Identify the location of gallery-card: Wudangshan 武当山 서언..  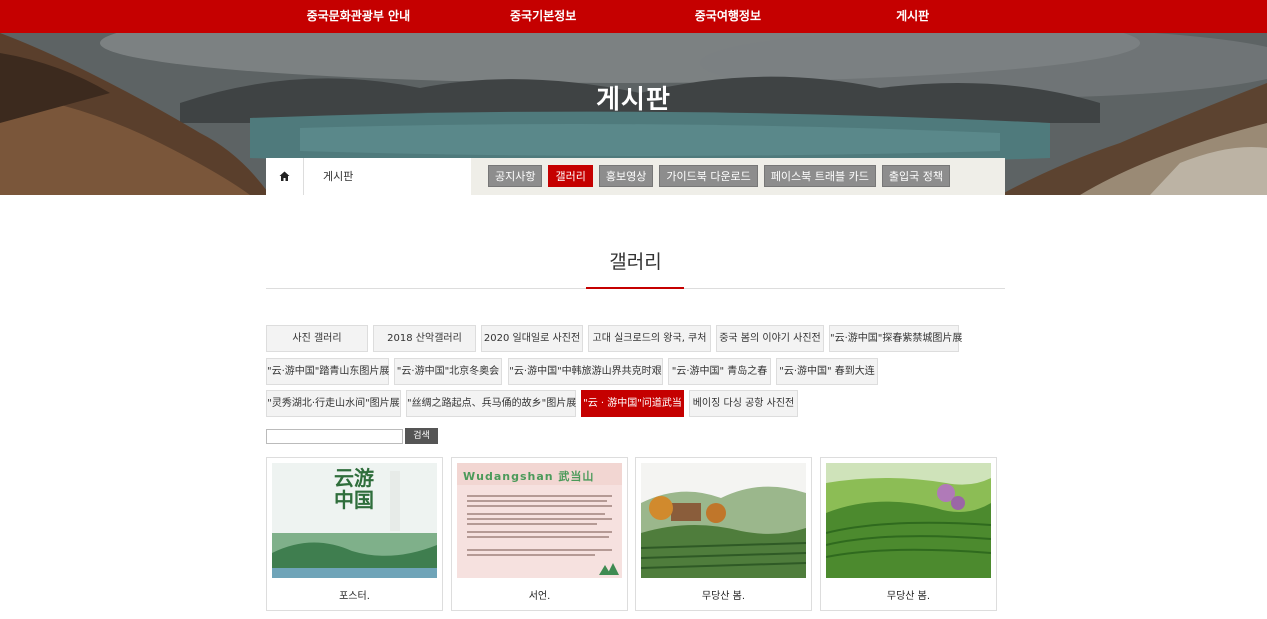
(539, 534).